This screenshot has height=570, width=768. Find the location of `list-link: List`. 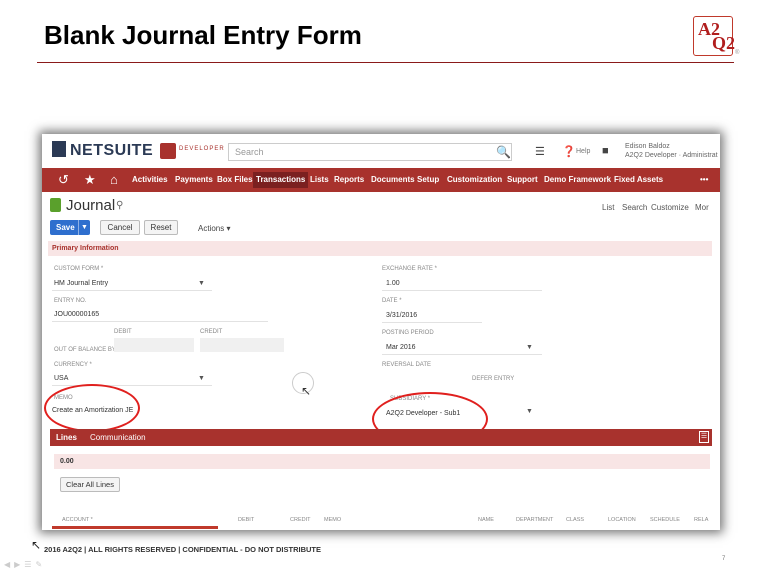

list-link: List is located at coordinates (608, 207).